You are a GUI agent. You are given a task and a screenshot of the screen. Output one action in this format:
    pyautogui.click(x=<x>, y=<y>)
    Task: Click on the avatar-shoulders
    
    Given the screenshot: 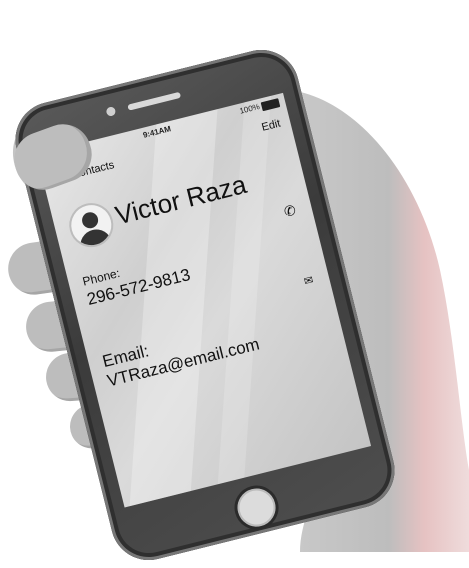 What is the action you would take?
    pyautogui.click(x=95, y=239)
    